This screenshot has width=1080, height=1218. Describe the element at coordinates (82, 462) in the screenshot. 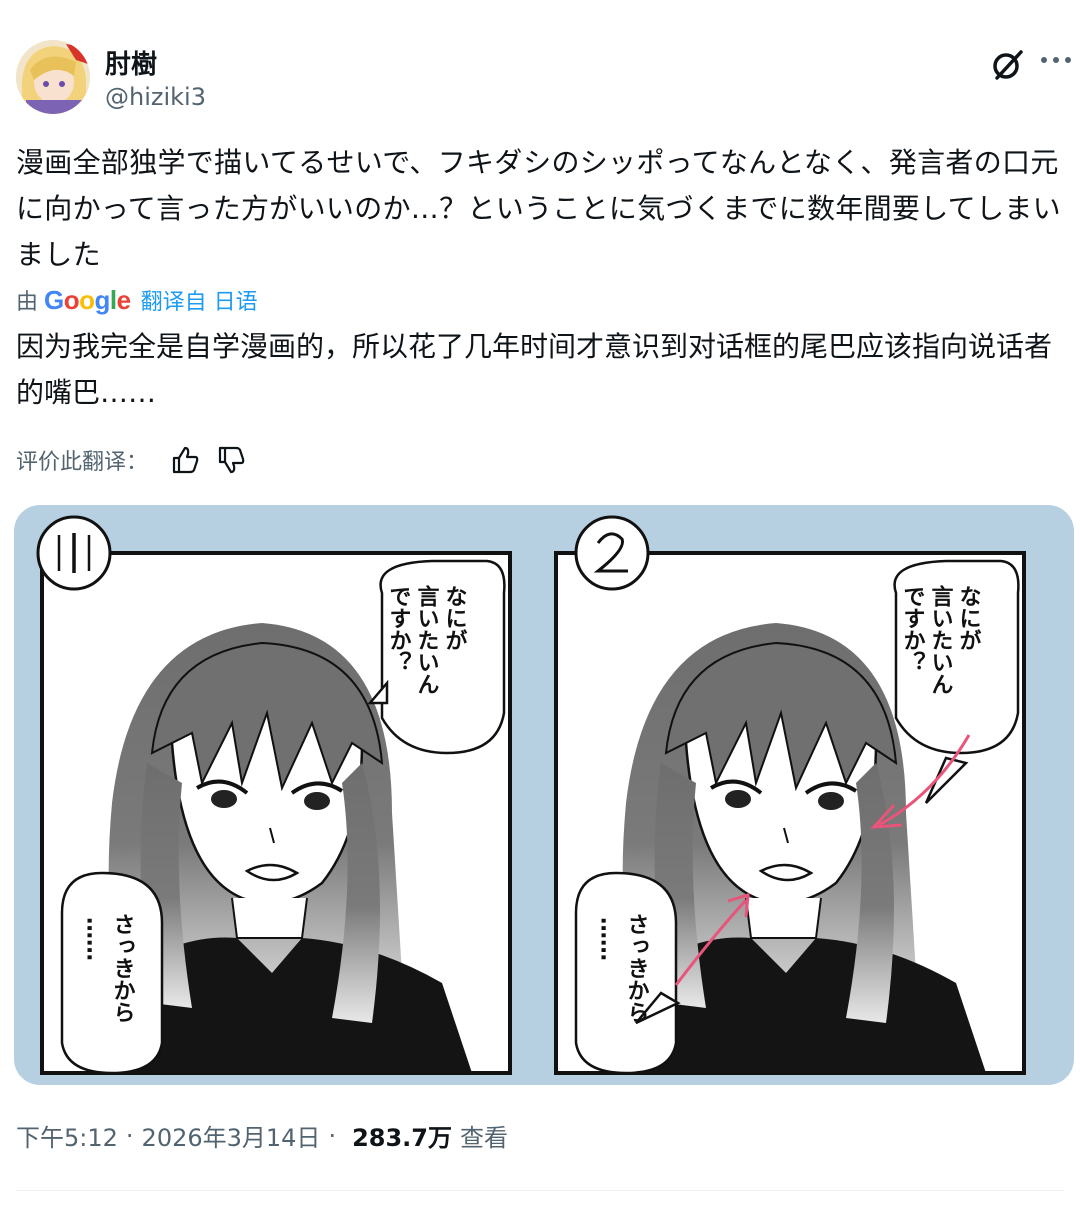

I see `rate-translation-label: 评价此翻译：` at that location.